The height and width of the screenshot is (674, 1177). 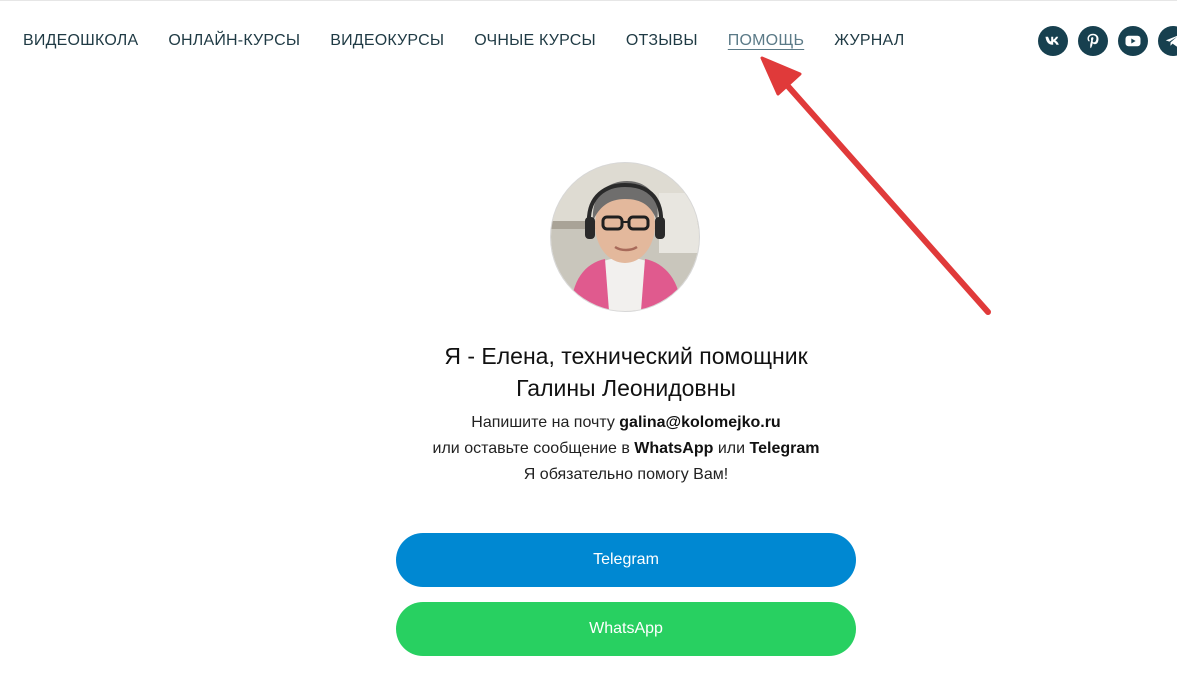 What do you see at coordinates (626, 474) in the screenshot?
I see `contact-text-line3: Я обязательно помогу Вам!` at bounding box center [626, 474].